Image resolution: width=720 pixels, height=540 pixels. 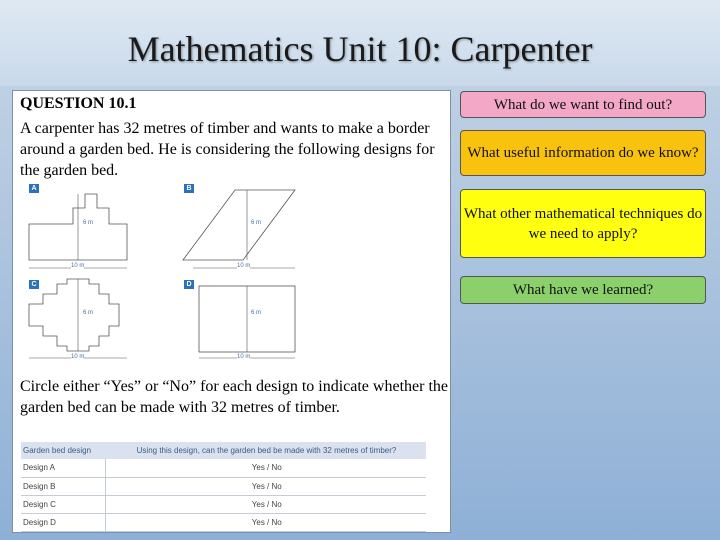 I want to click on question-heading: QUESTION 10.1, so click(x=78, y=103).